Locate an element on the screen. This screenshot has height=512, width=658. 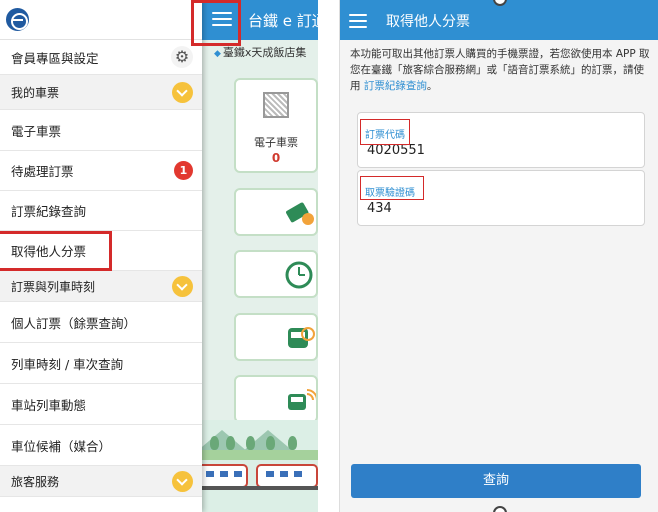
e-ticket-count: 0 is located at coordinates (276, 158).